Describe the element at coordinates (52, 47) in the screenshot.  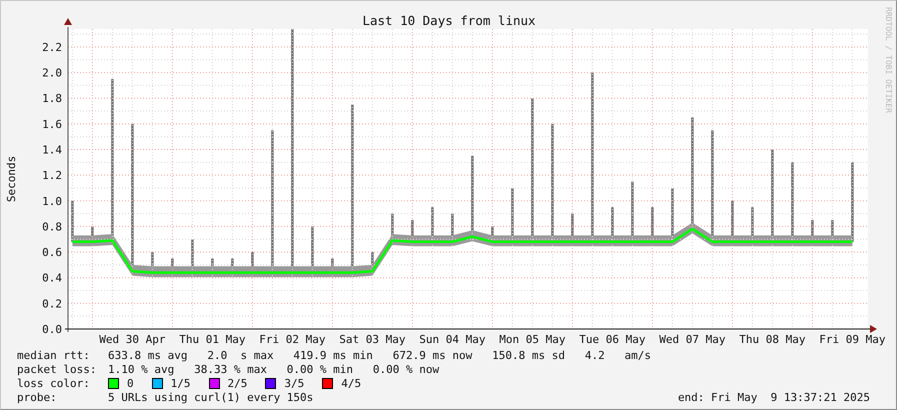
I see `y-tick-label: 2.2` at that location.